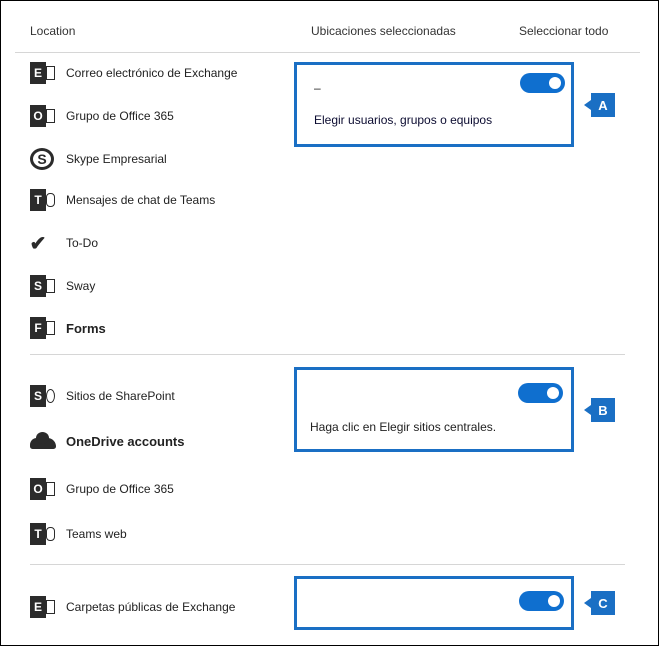  I want to click on location-forms: F Forms, so click(68, 328).